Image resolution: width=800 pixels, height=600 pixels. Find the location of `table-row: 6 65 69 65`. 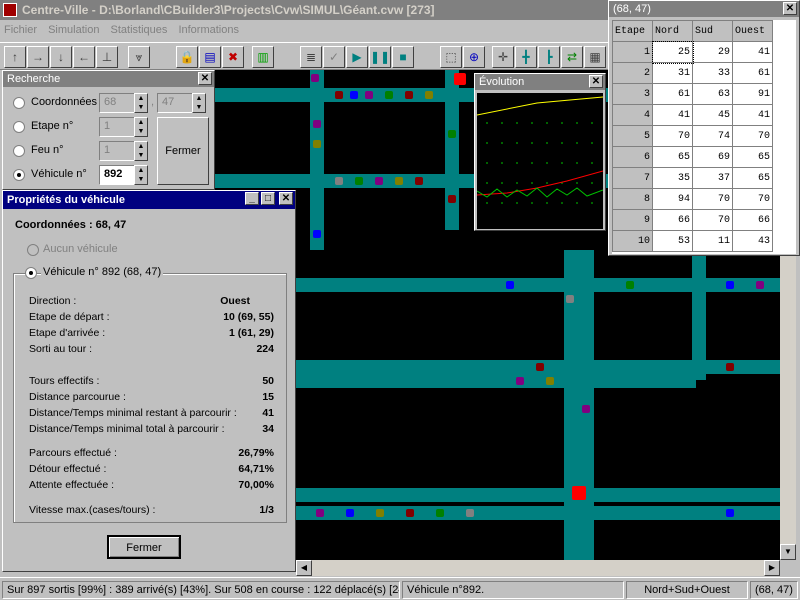

table-row: 6 65 69 65 is located at coordinates (692, 157).